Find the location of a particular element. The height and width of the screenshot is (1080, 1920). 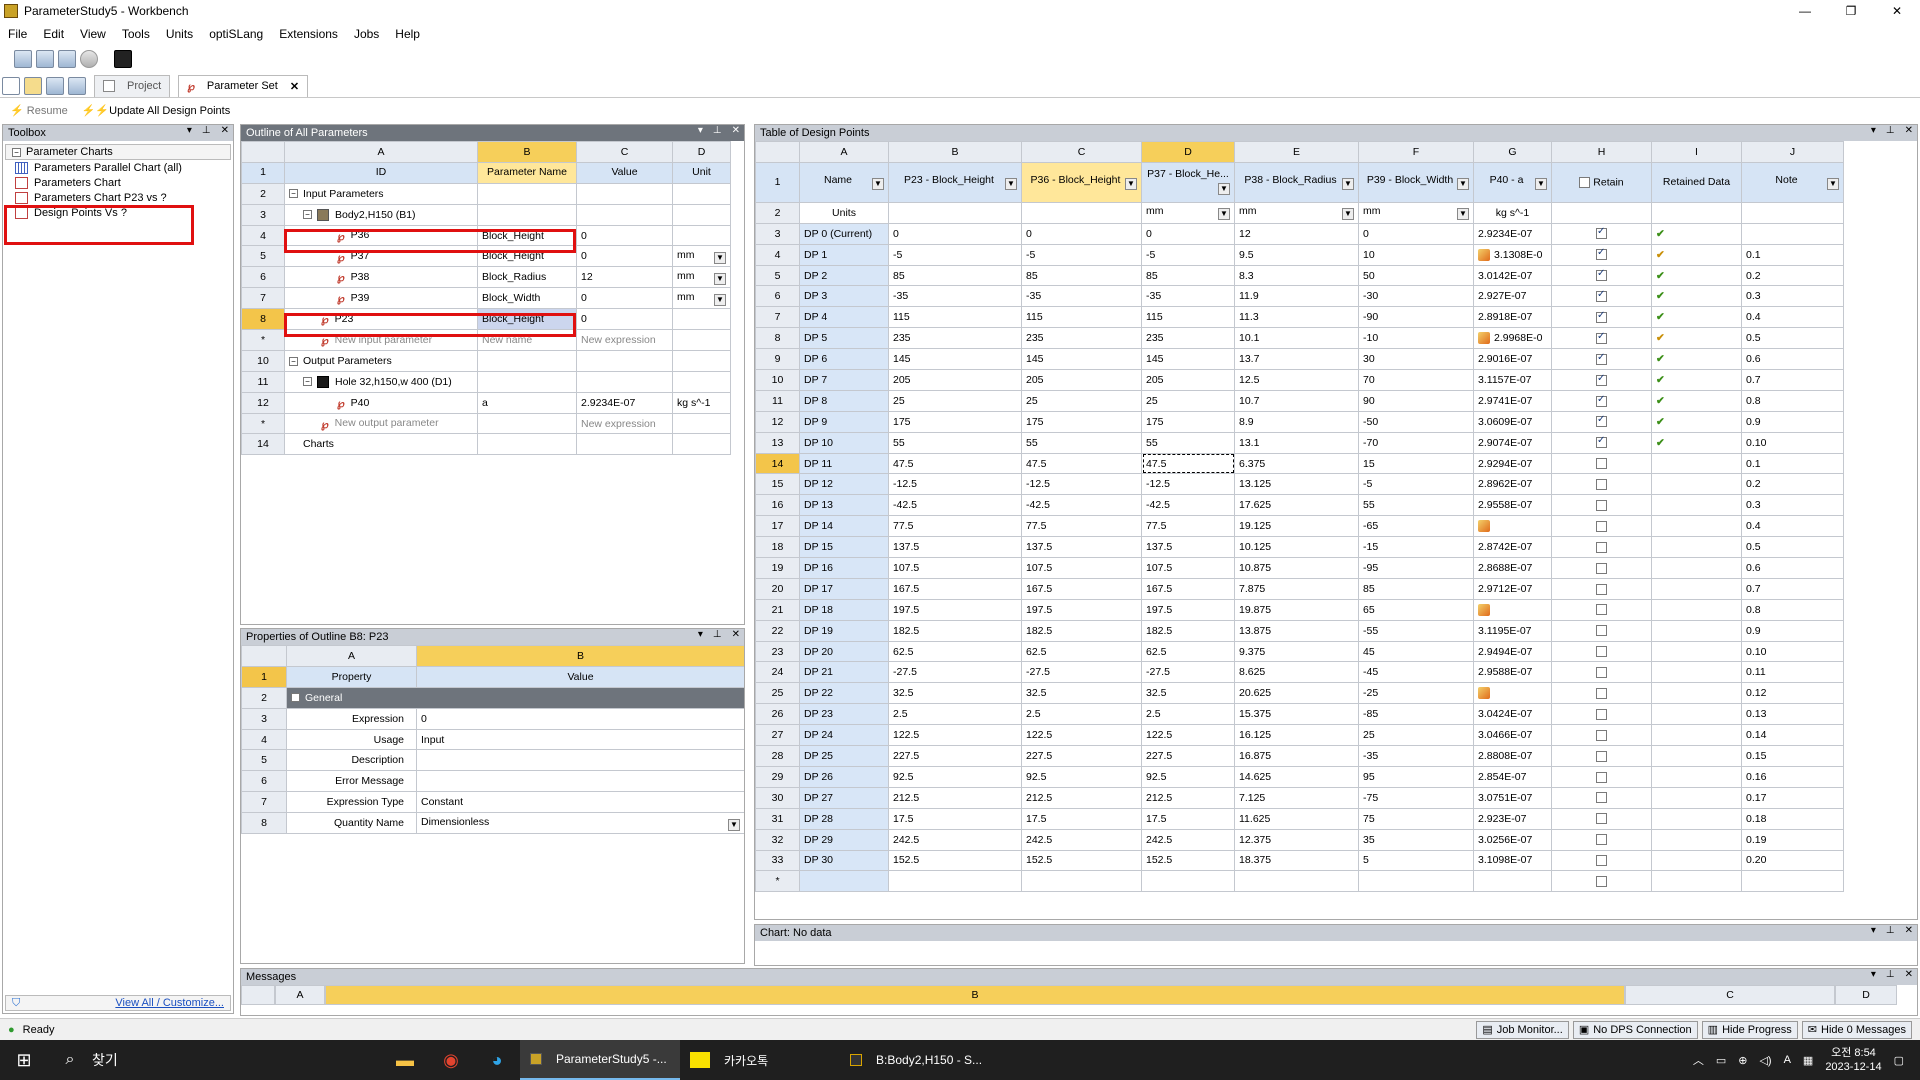

parameter-id: − Output Parameters is located at coordinates (381, 360).